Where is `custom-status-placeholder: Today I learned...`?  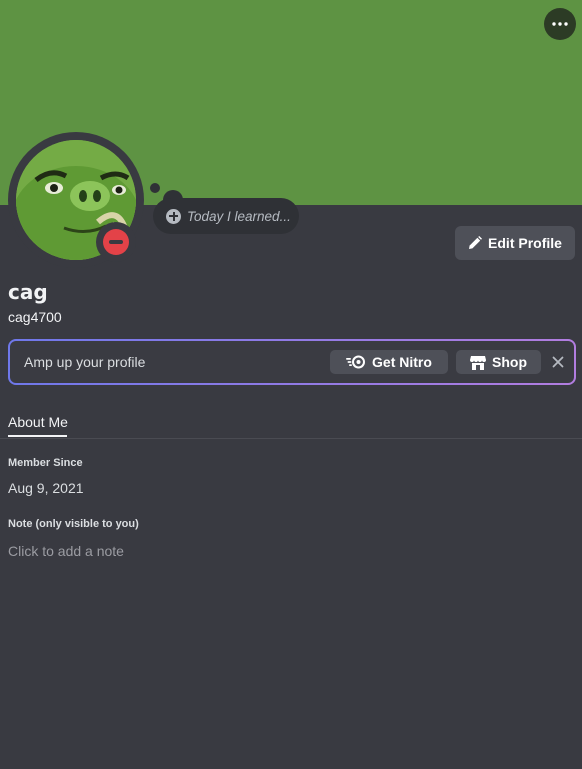
custom-status-placeholder: Today I learned... is located at coordinates (239, 216).